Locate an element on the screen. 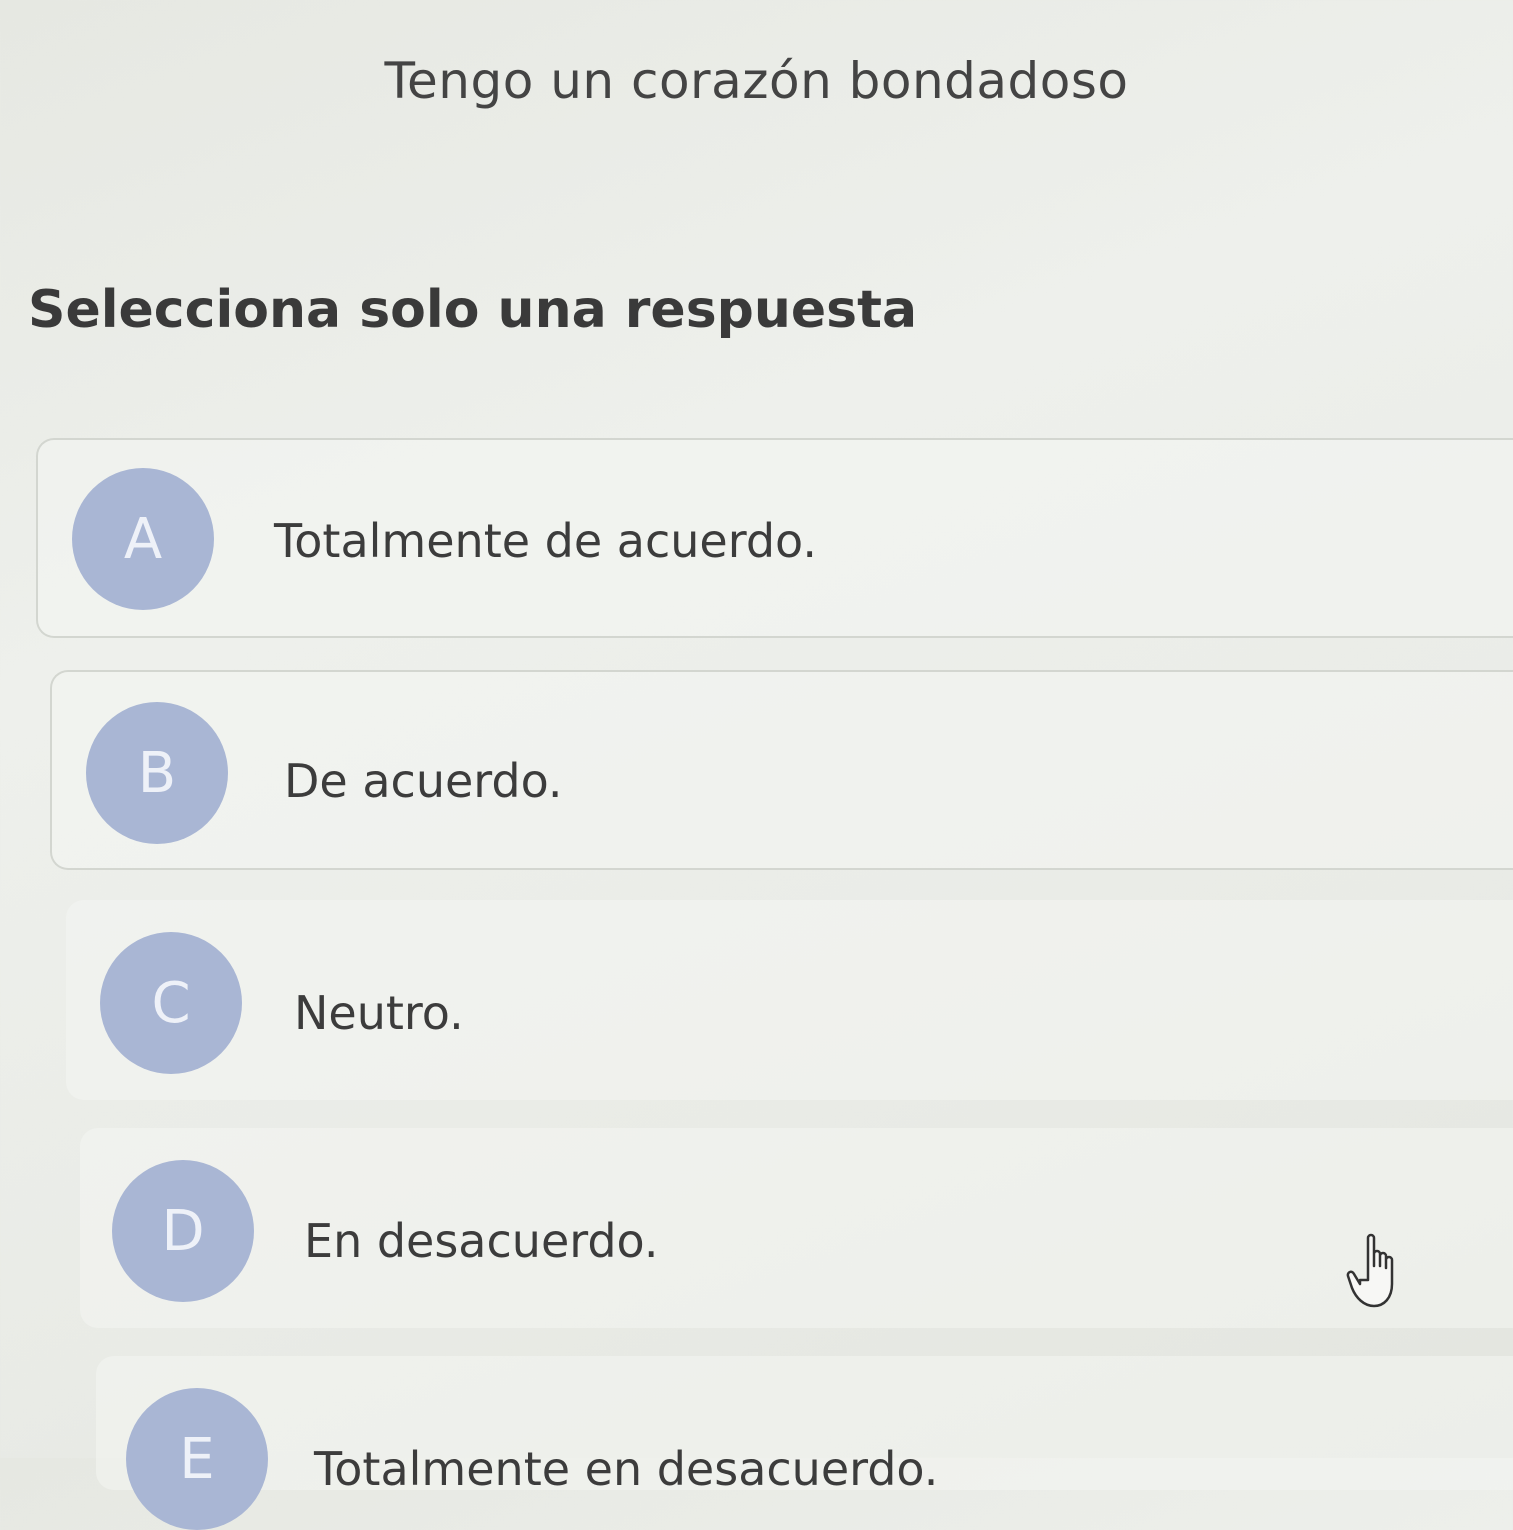 This screenshot has height=1530, width=1513. option-label: Neutro. is located at coordinates (379, 1013).